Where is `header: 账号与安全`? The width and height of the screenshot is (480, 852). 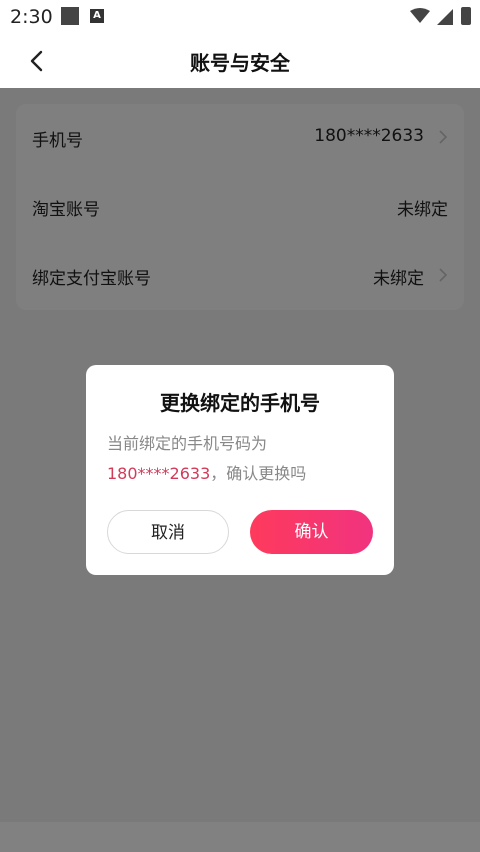
header: 账号与安全 is located at coordinates (240, 61).